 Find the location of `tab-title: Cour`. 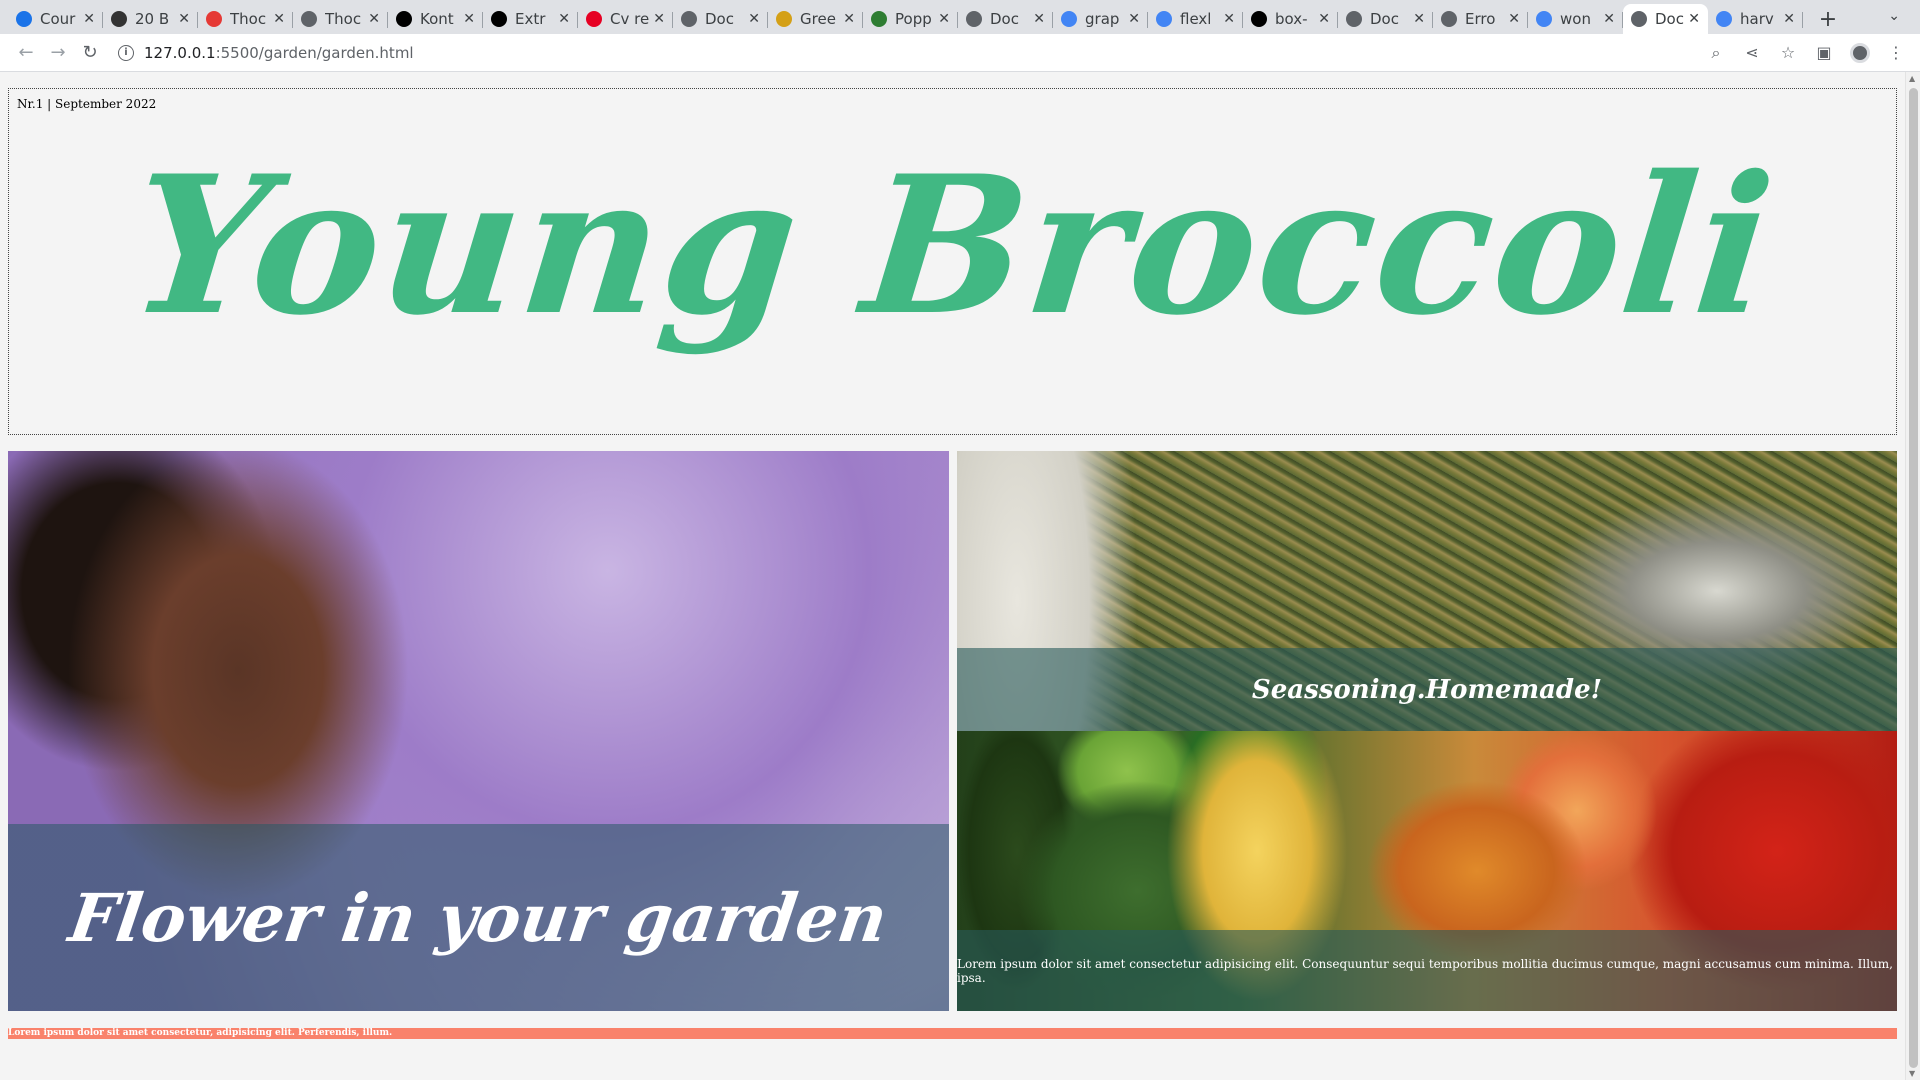

tab-title: Cour is located at coordinates (58, 19).